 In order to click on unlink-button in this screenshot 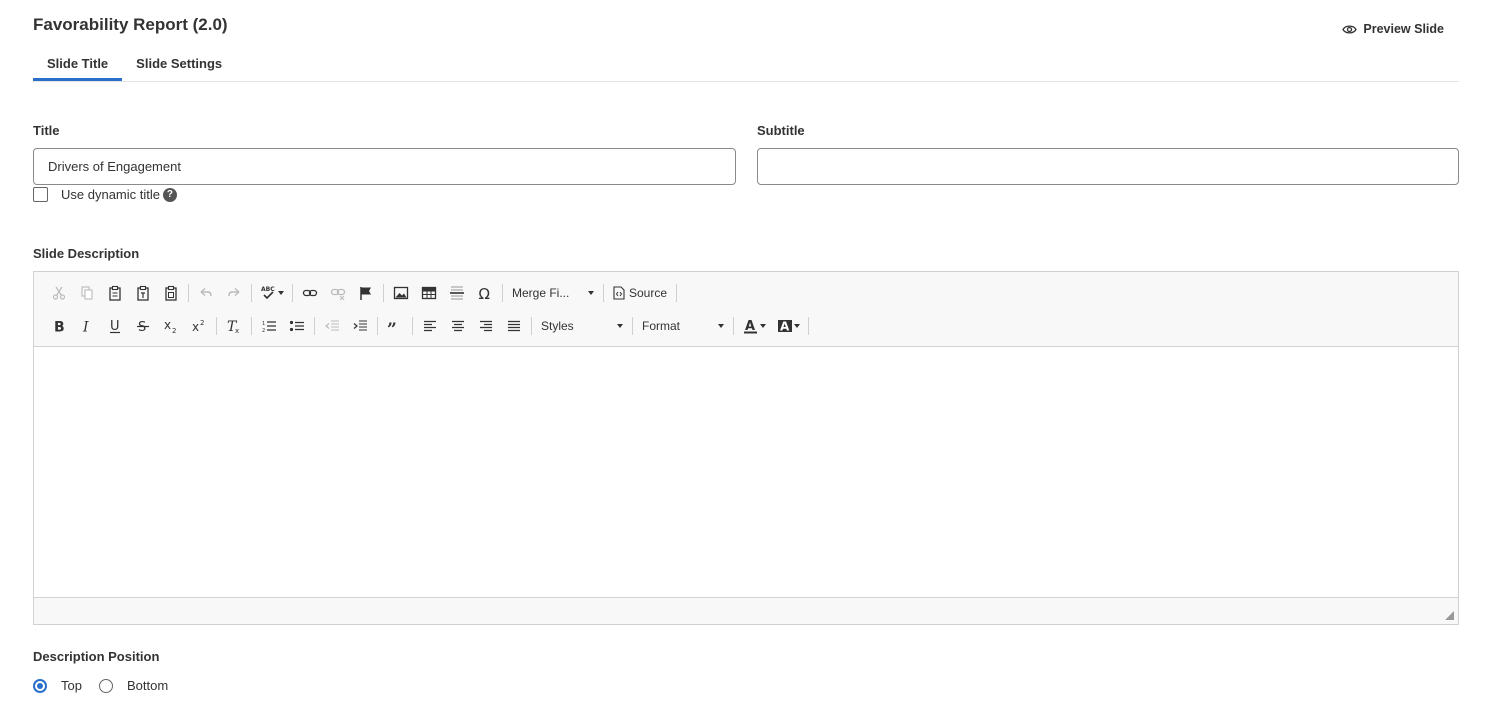, I will do `click(338, 293)`.